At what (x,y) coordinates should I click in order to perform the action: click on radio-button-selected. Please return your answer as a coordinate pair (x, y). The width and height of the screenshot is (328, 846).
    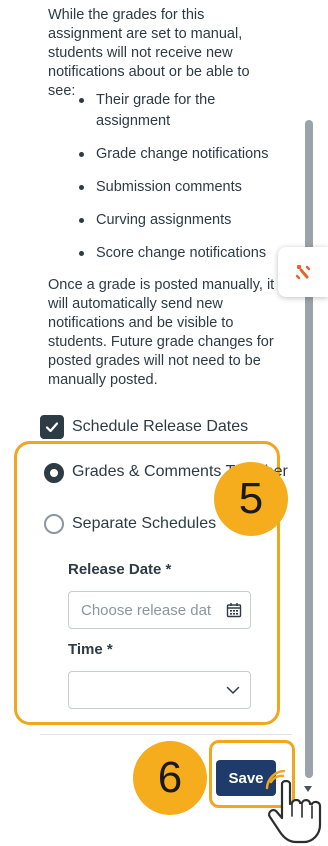
    Looking at the image, I should click on (54, 473).